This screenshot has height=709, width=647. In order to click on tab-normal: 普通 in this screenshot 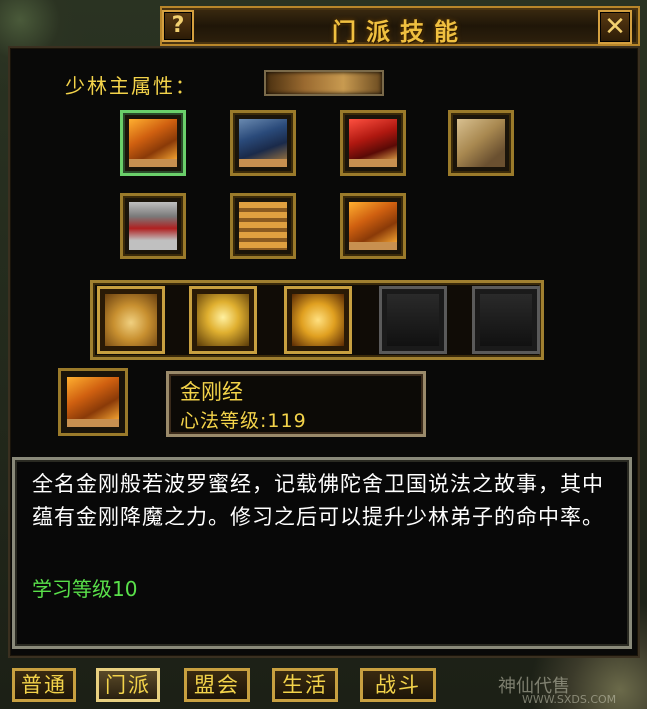, I will do `click(44, 685)`.